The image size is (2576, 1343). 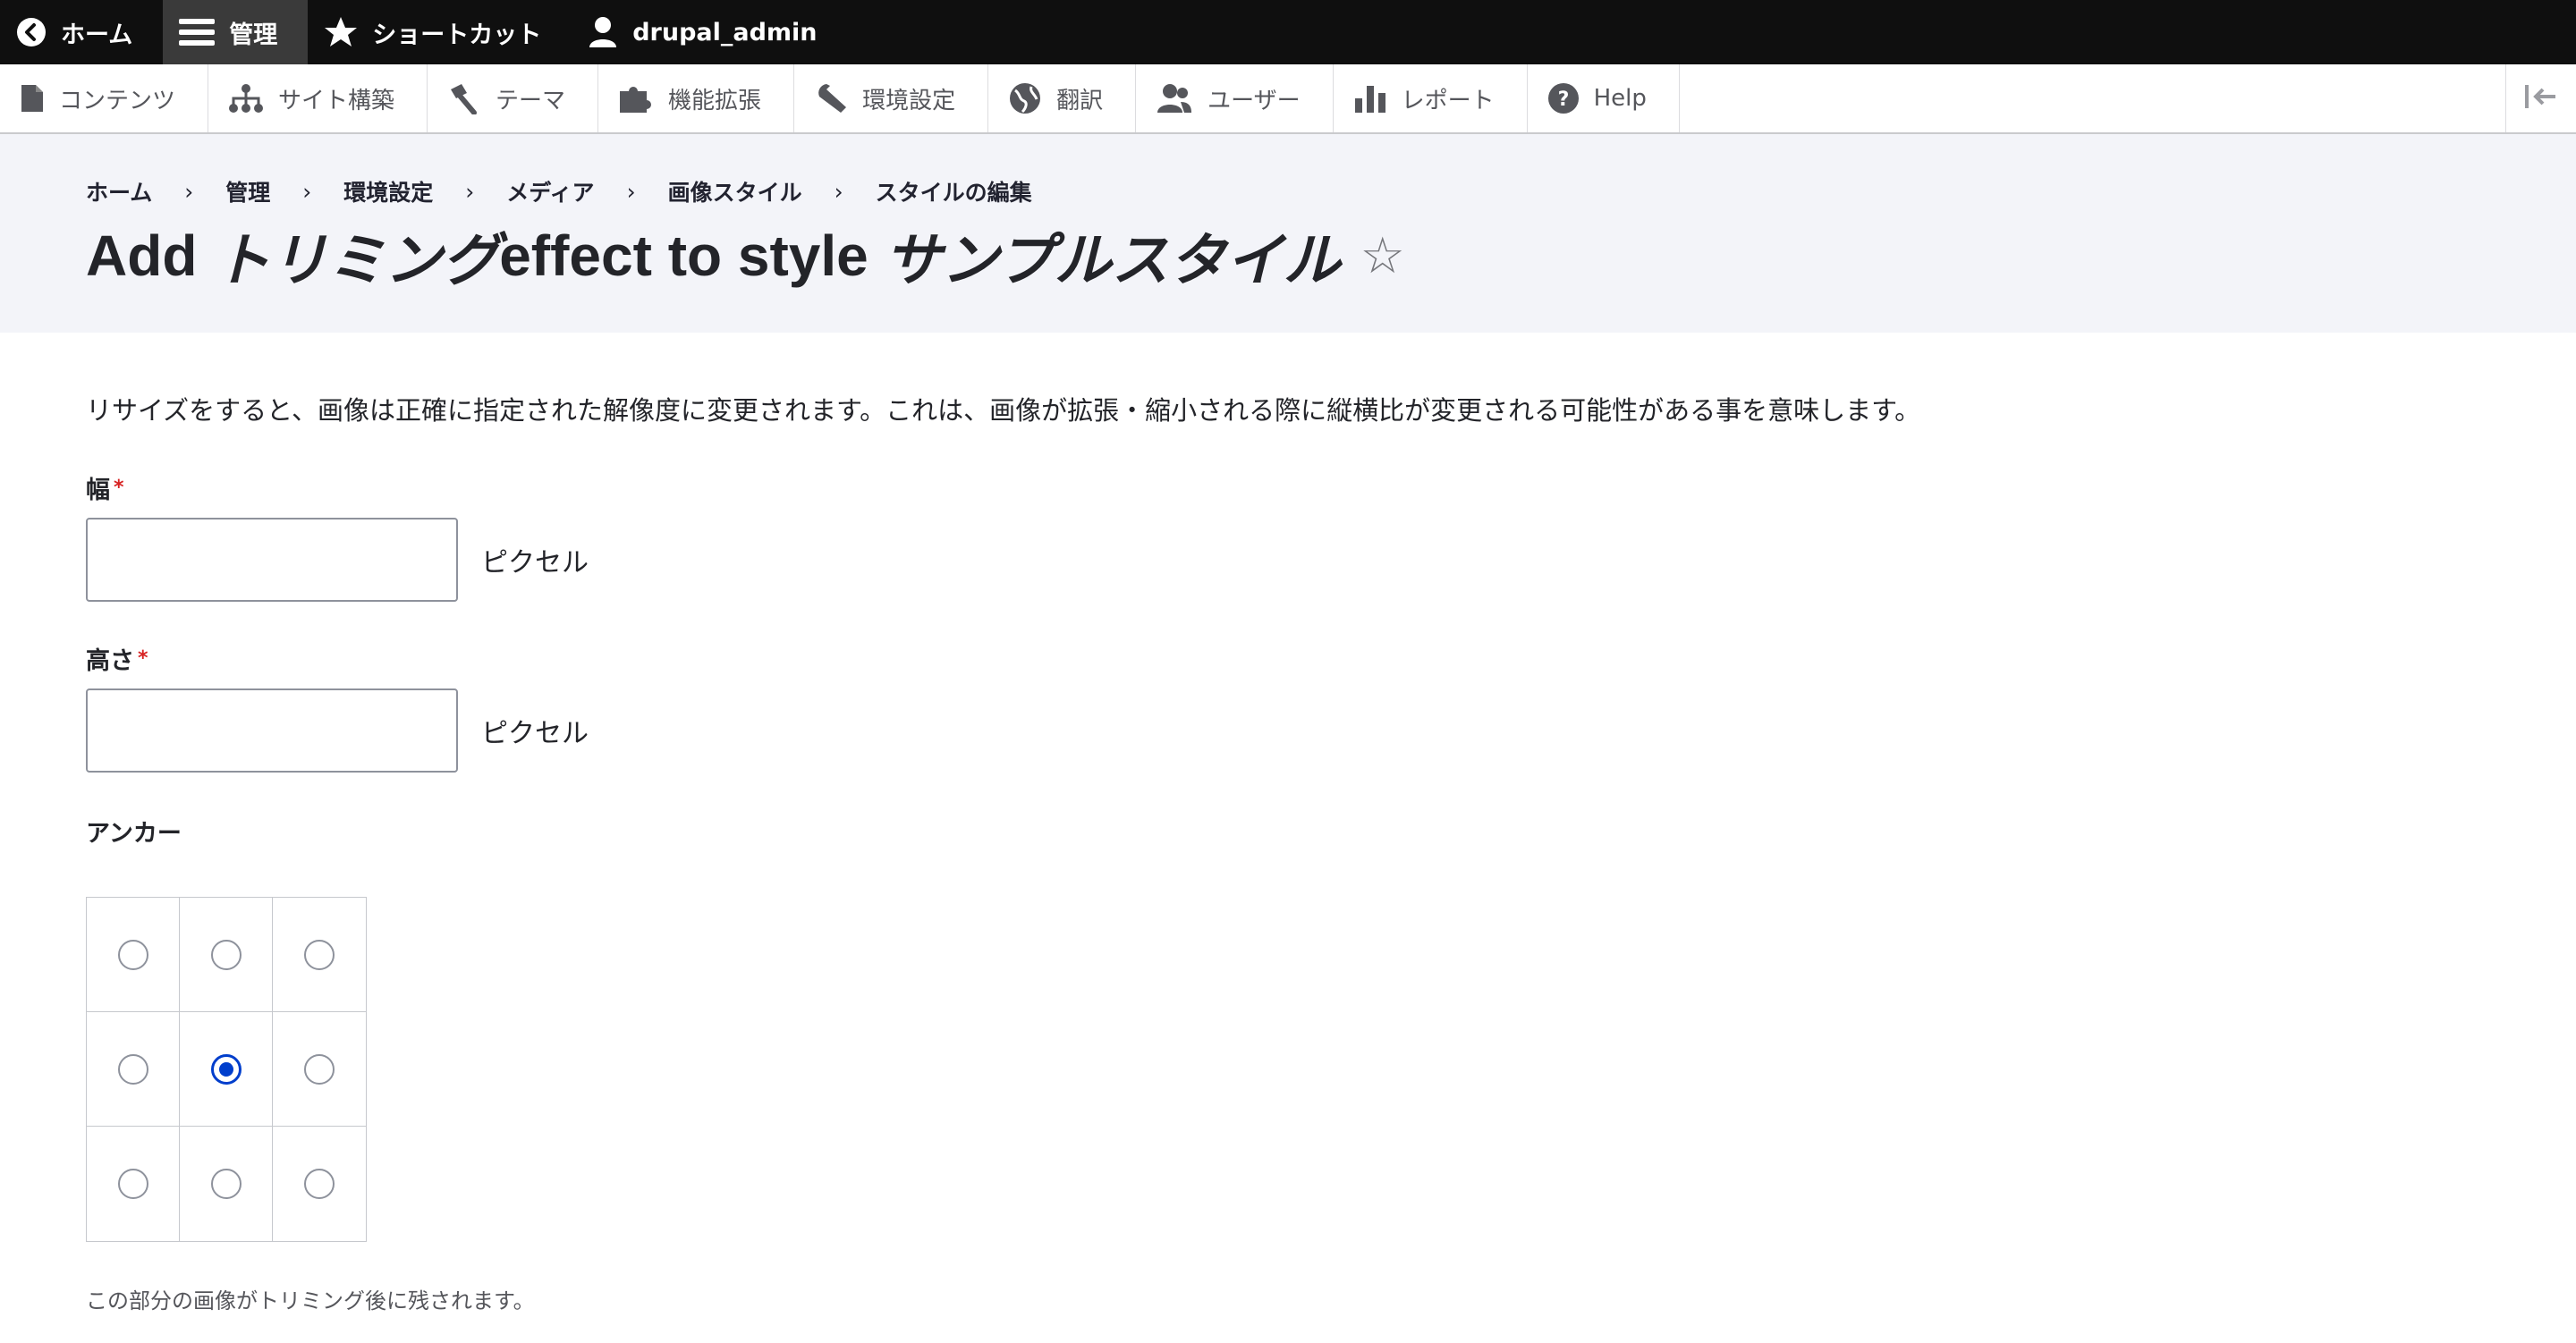 What do you see at coordinates (98, 490) in the screenshot?
I see `width-label-text: 幅` at bounding box center [98, 490].